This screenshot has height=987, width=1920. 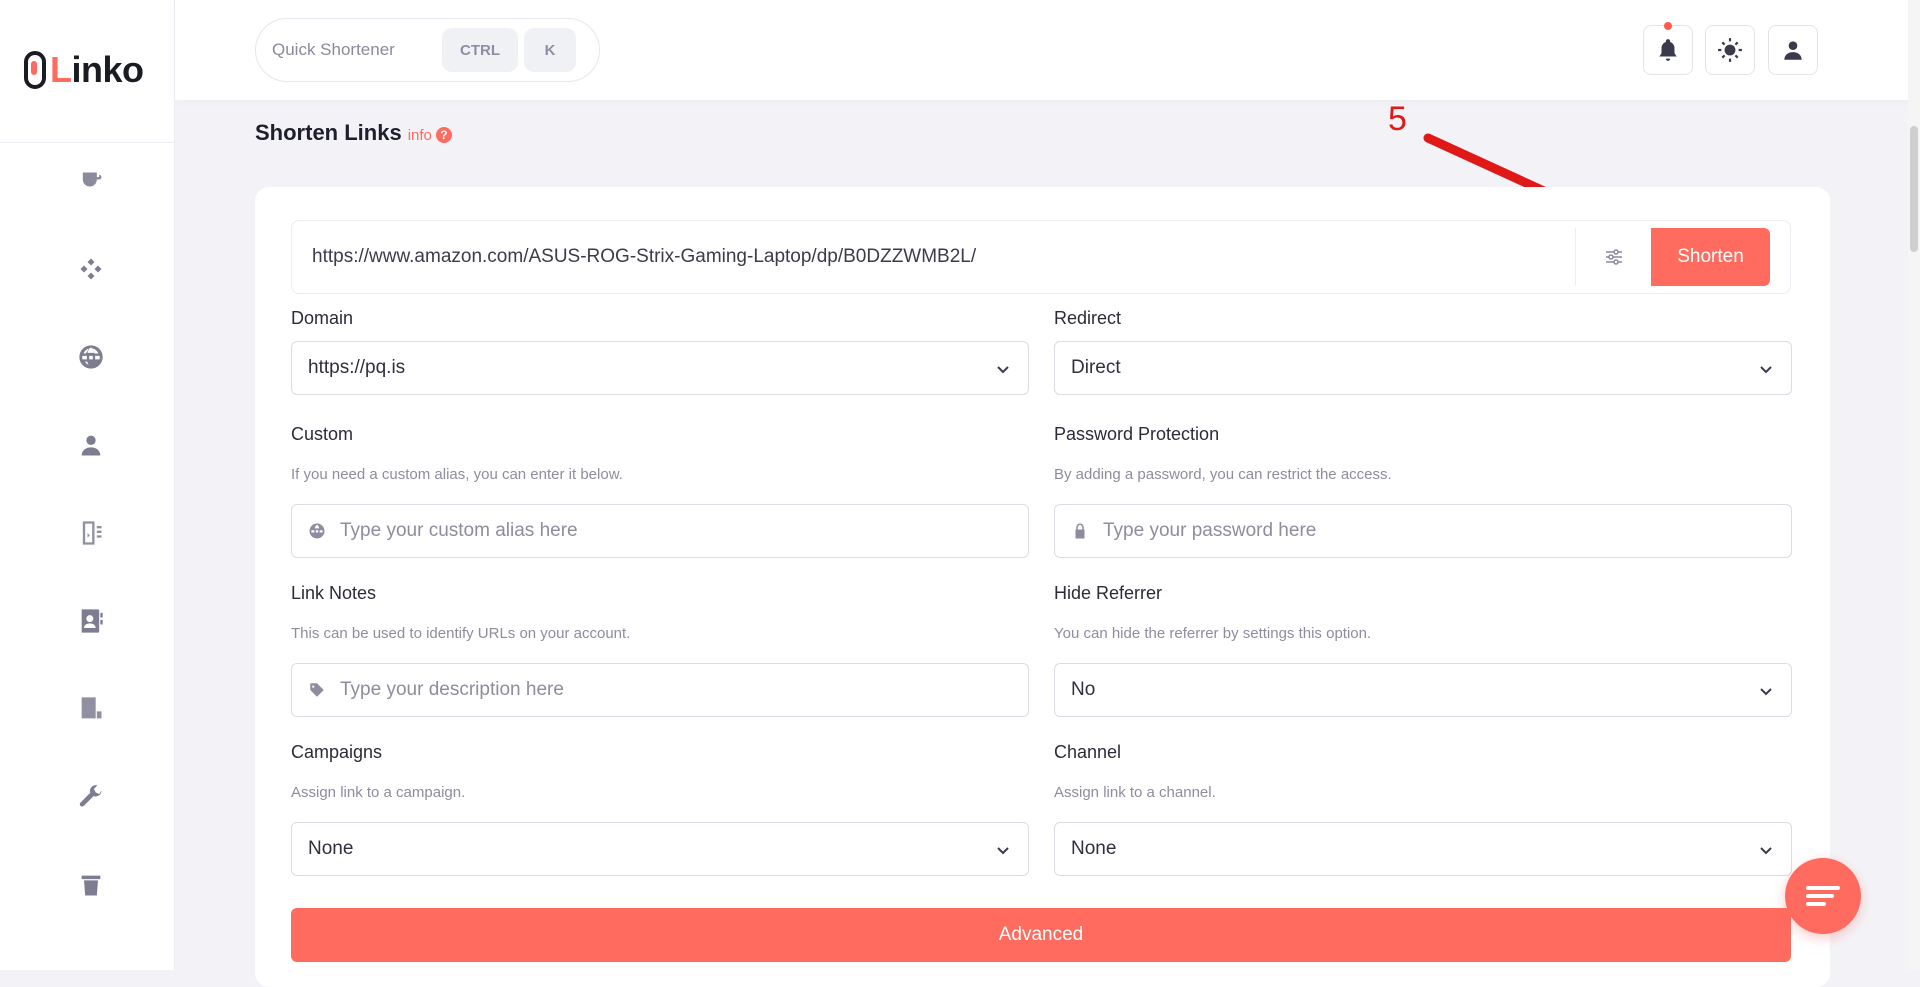 What do you see at coordinates (334, 593) in the screenshot?
I see `notes-label: Link Notes` at bounding box center [334, 593].